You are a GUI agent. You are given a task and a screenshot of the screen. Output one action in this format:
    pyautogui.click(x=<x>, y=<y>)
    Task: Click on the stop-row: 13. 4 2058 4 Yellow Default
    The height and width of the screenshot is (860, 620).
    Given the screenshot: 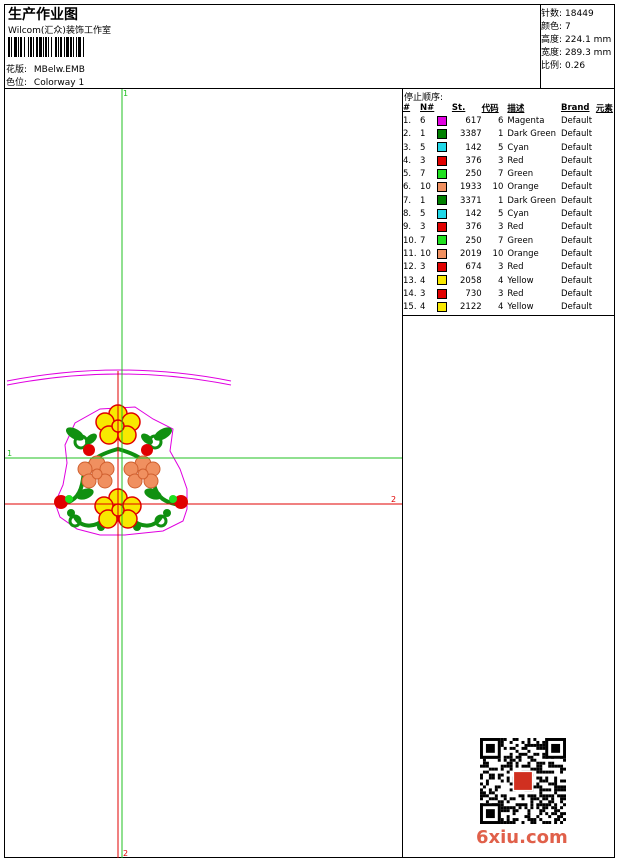 What is the action you would take?
    pyautogui.click(x=511, y=280)
    